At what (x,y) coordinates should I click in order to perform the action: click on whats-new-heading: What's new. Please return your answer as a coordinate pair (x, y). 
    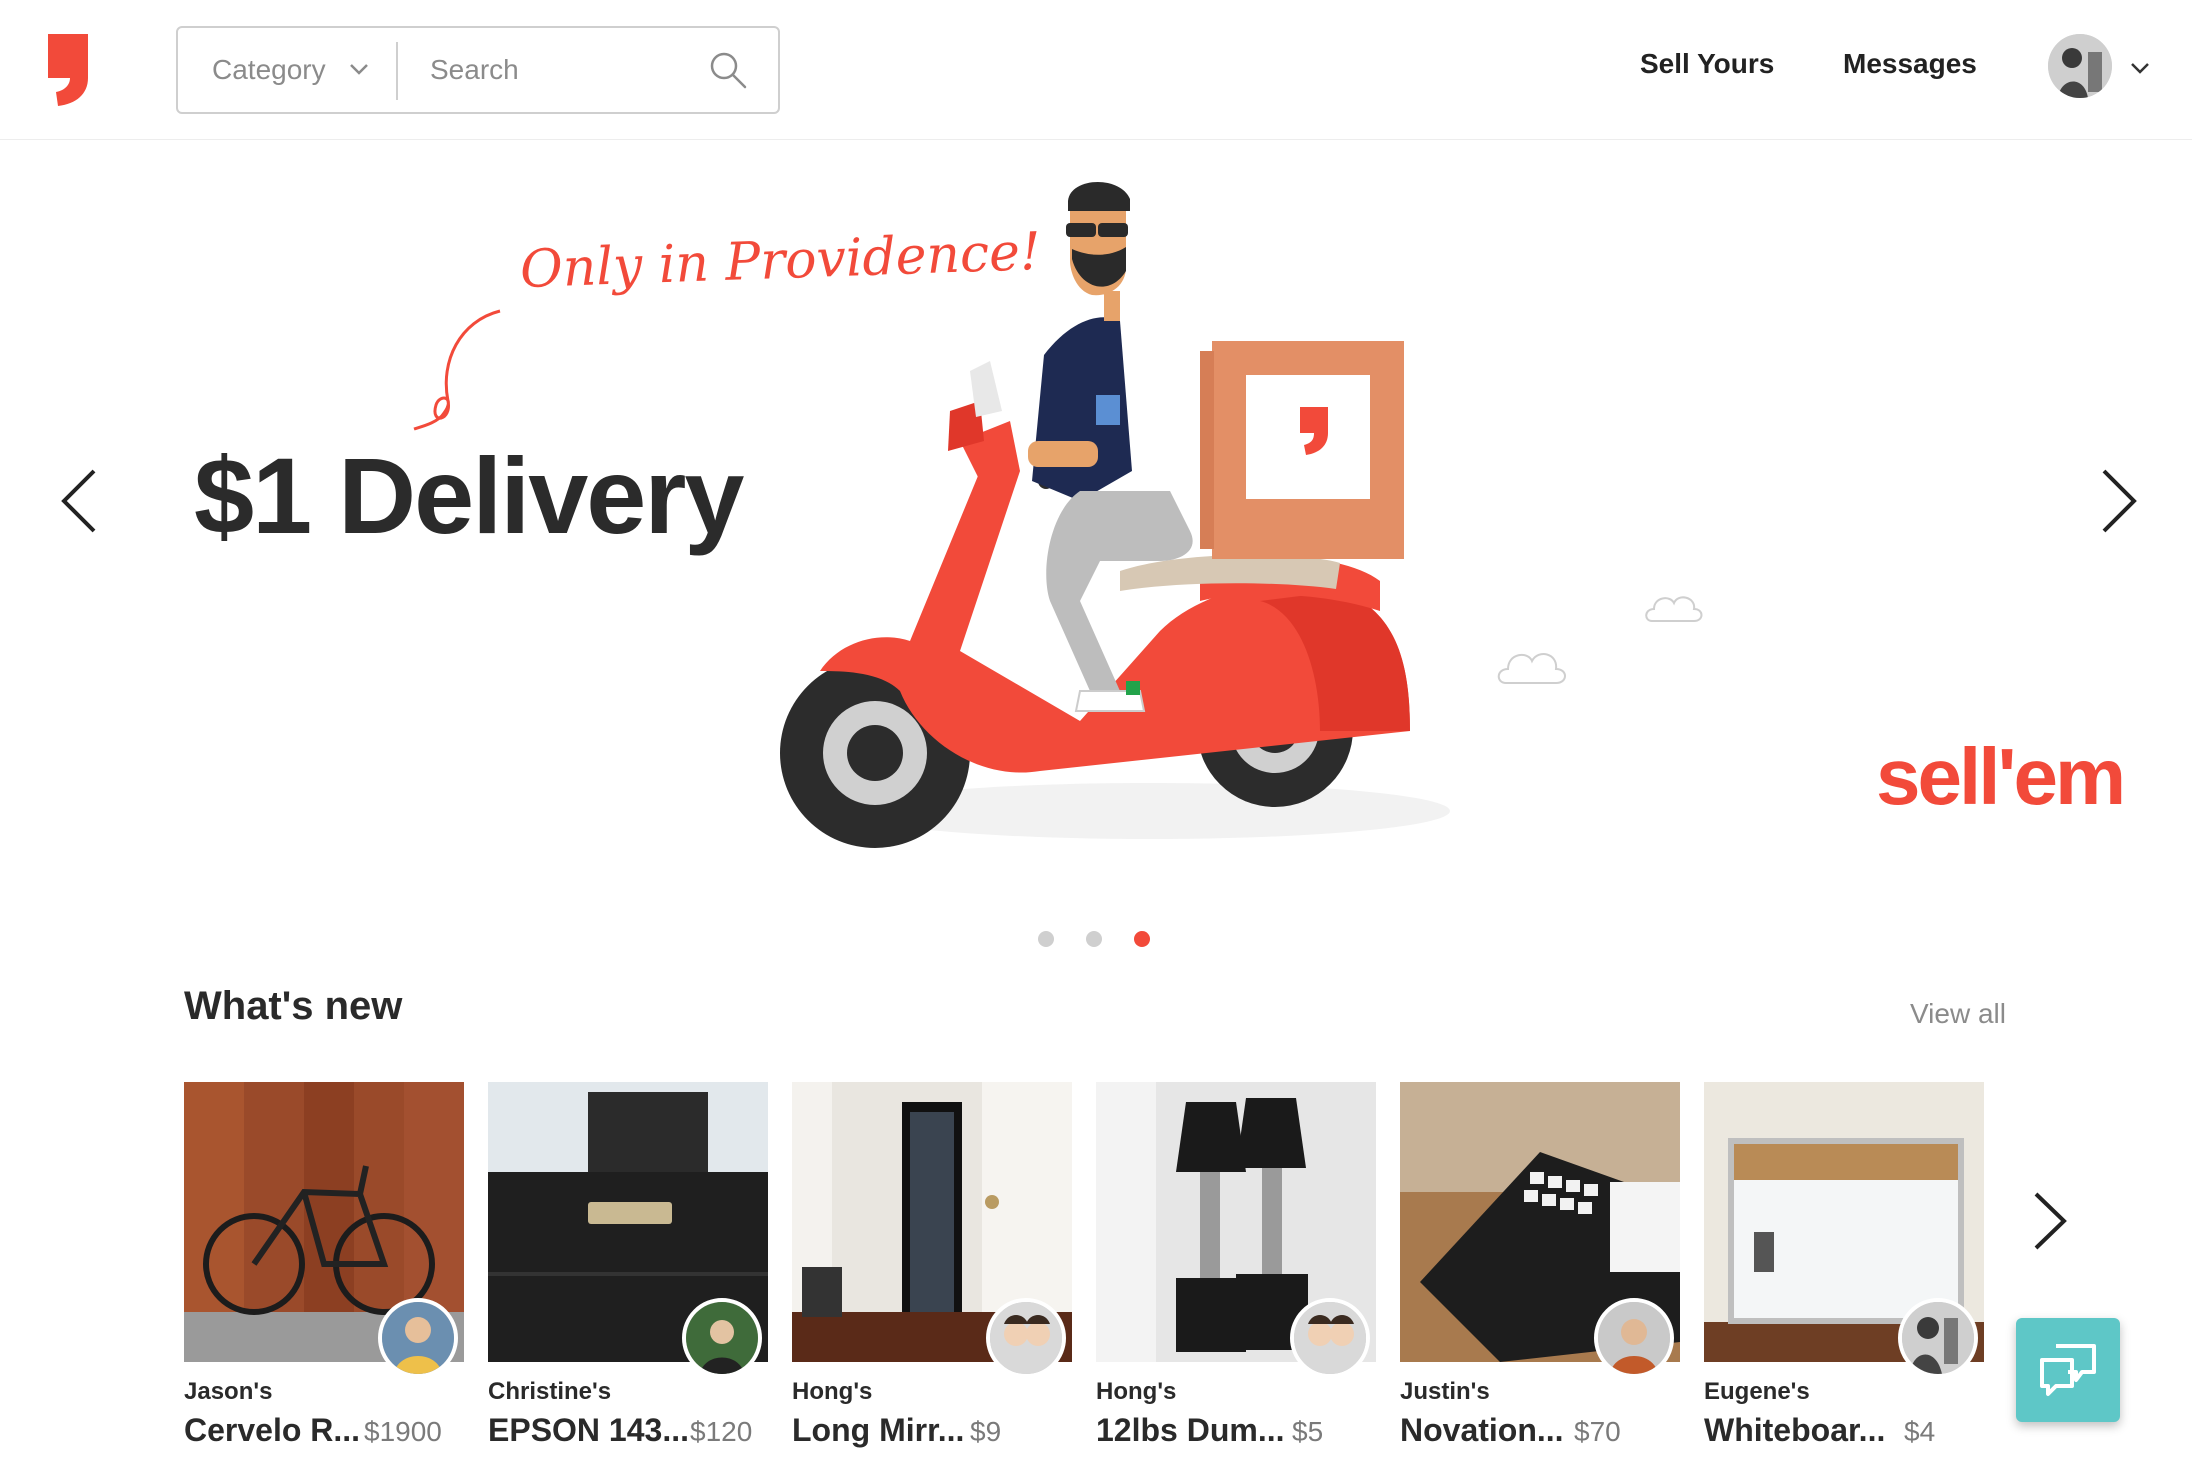
    Looking at the image, I should click on (293, 1006).